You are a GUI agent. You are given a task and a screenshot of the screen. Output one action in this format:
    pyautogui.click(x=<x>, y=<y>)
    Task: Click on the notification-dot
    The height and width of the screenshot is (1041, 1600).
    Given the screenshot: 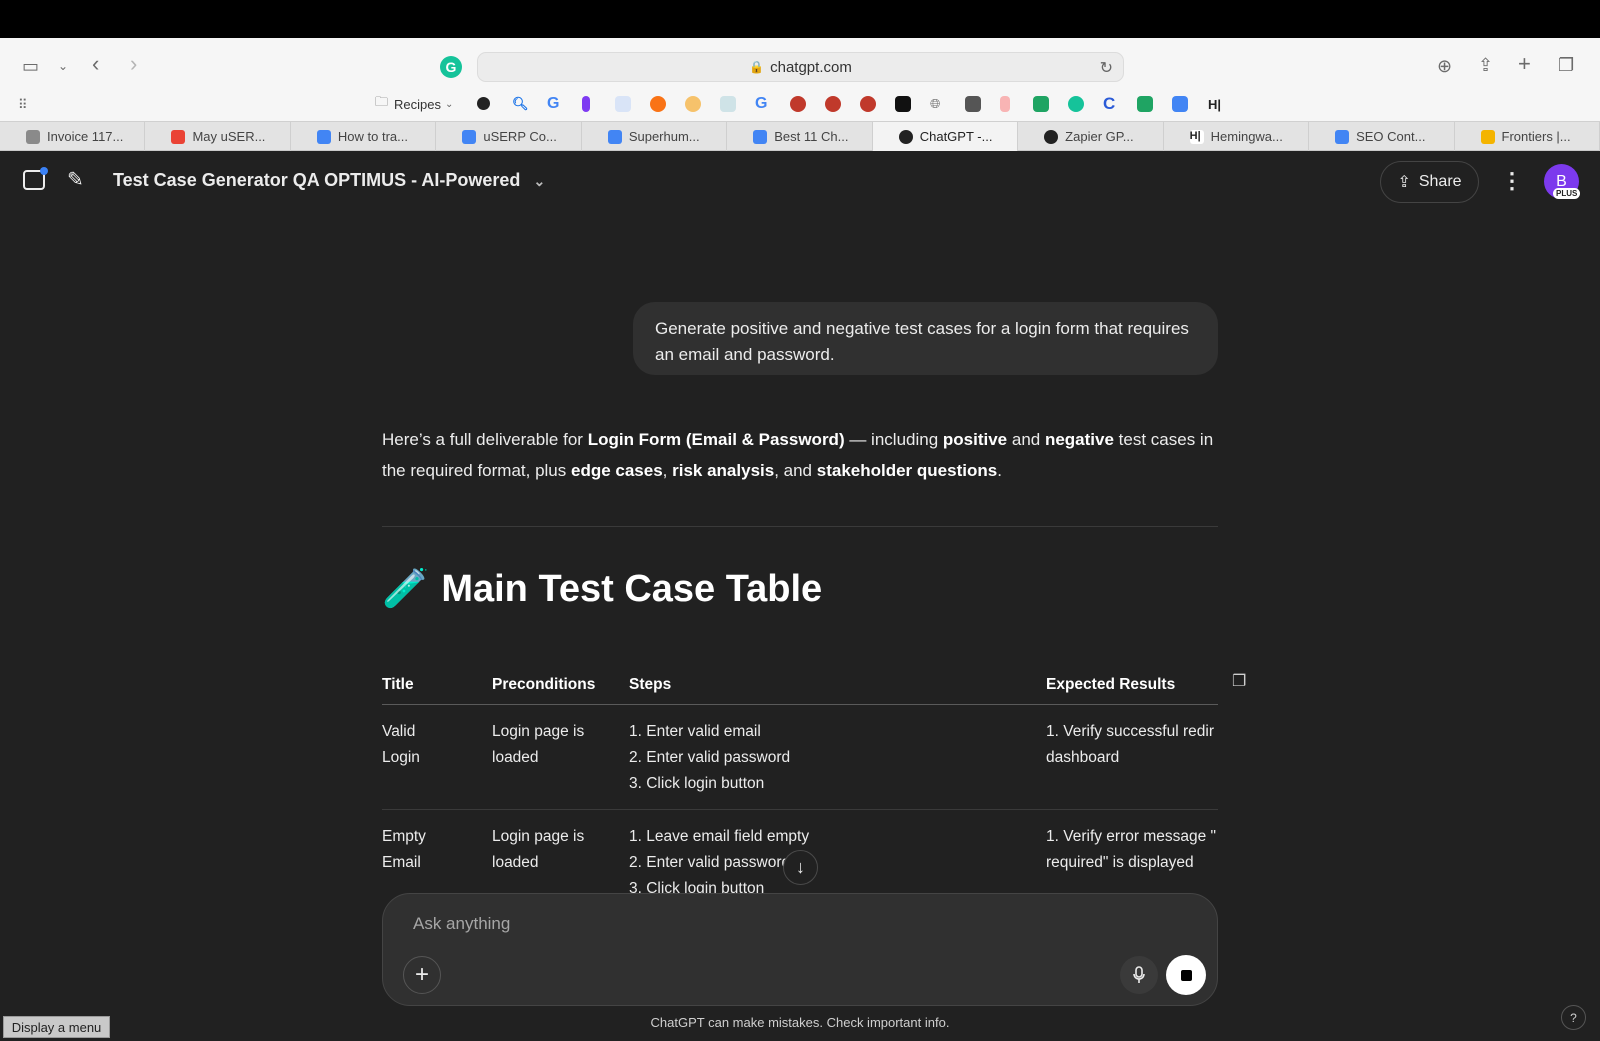 What is the action you would take?
    pyautogui.click(x=44, y=171)
    